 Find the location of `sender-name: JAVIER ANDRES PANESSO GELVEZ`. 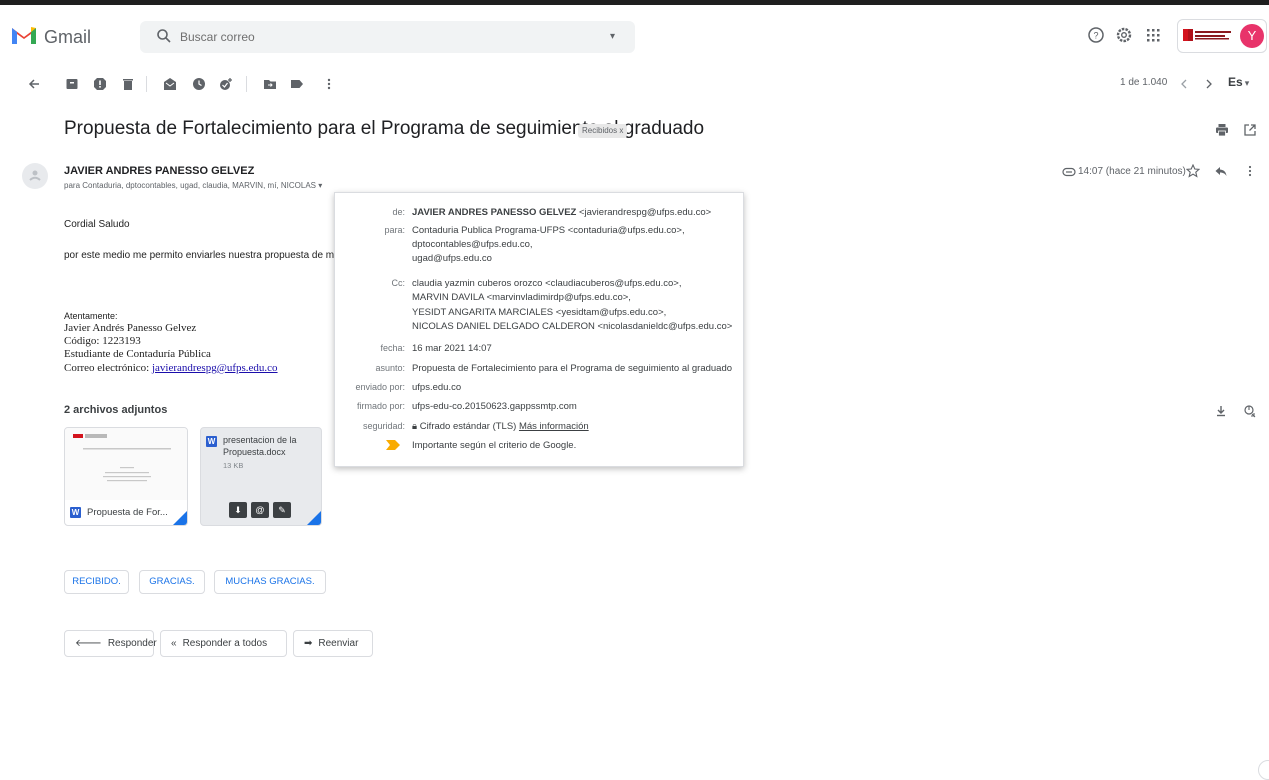

sender-name: JAVIER ANDRES PANESSO GELVEZ is located at coordinates (159, 171).